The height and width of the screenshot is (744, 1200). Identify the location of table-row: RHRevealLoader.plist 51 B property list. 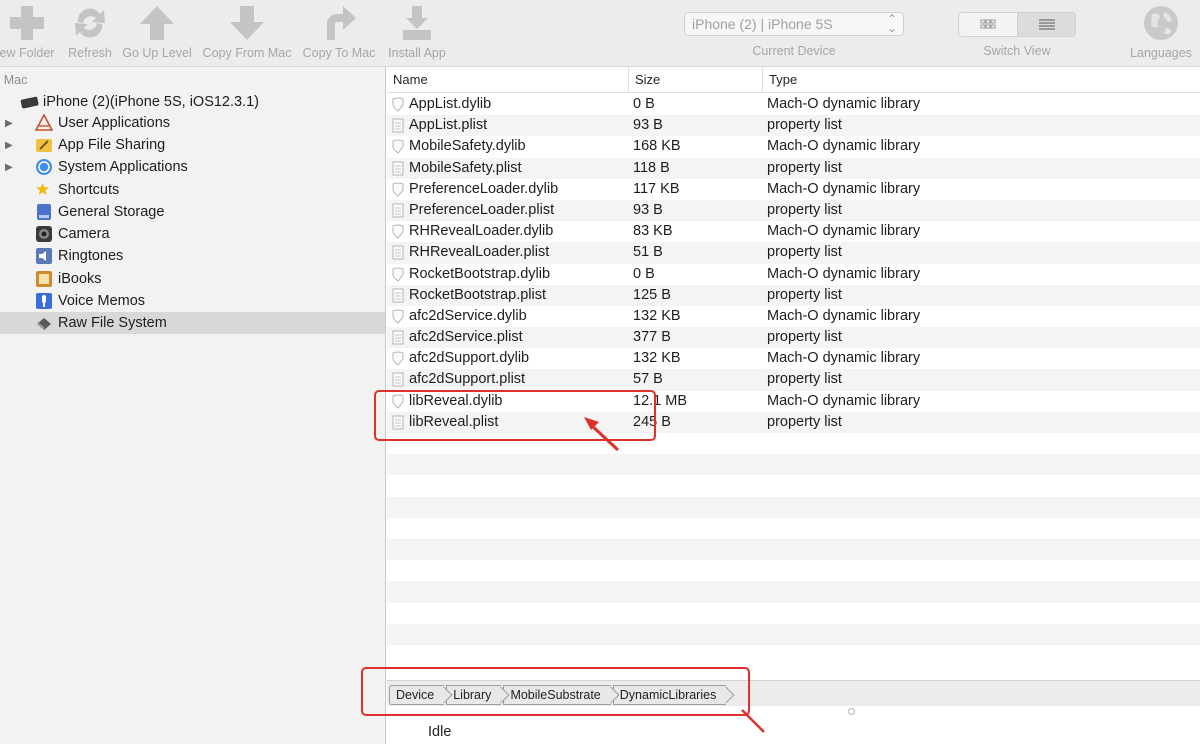
(793, 253).